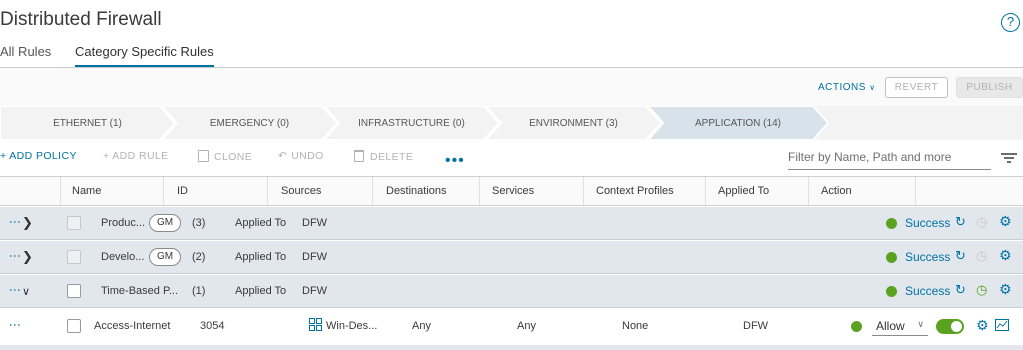 This screenshot has width=1023, height=350. Describe the element at coordinates (359, 156) in the screenshot. I see `trash-icon` at that location.